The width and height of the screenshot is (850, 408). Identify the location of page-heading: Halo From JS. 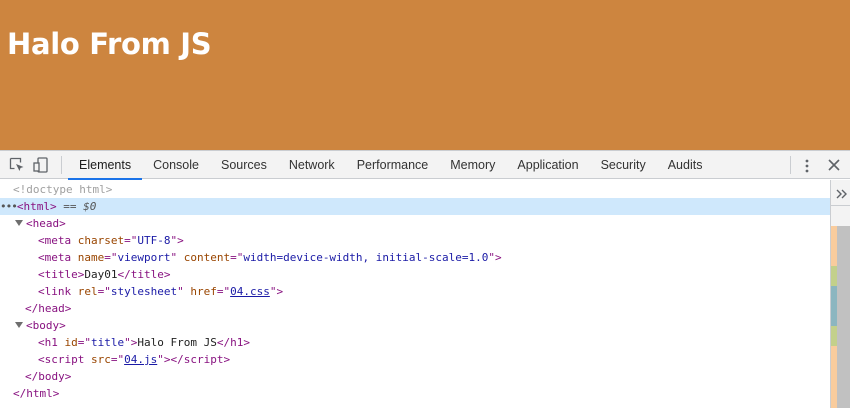
(109, 44).